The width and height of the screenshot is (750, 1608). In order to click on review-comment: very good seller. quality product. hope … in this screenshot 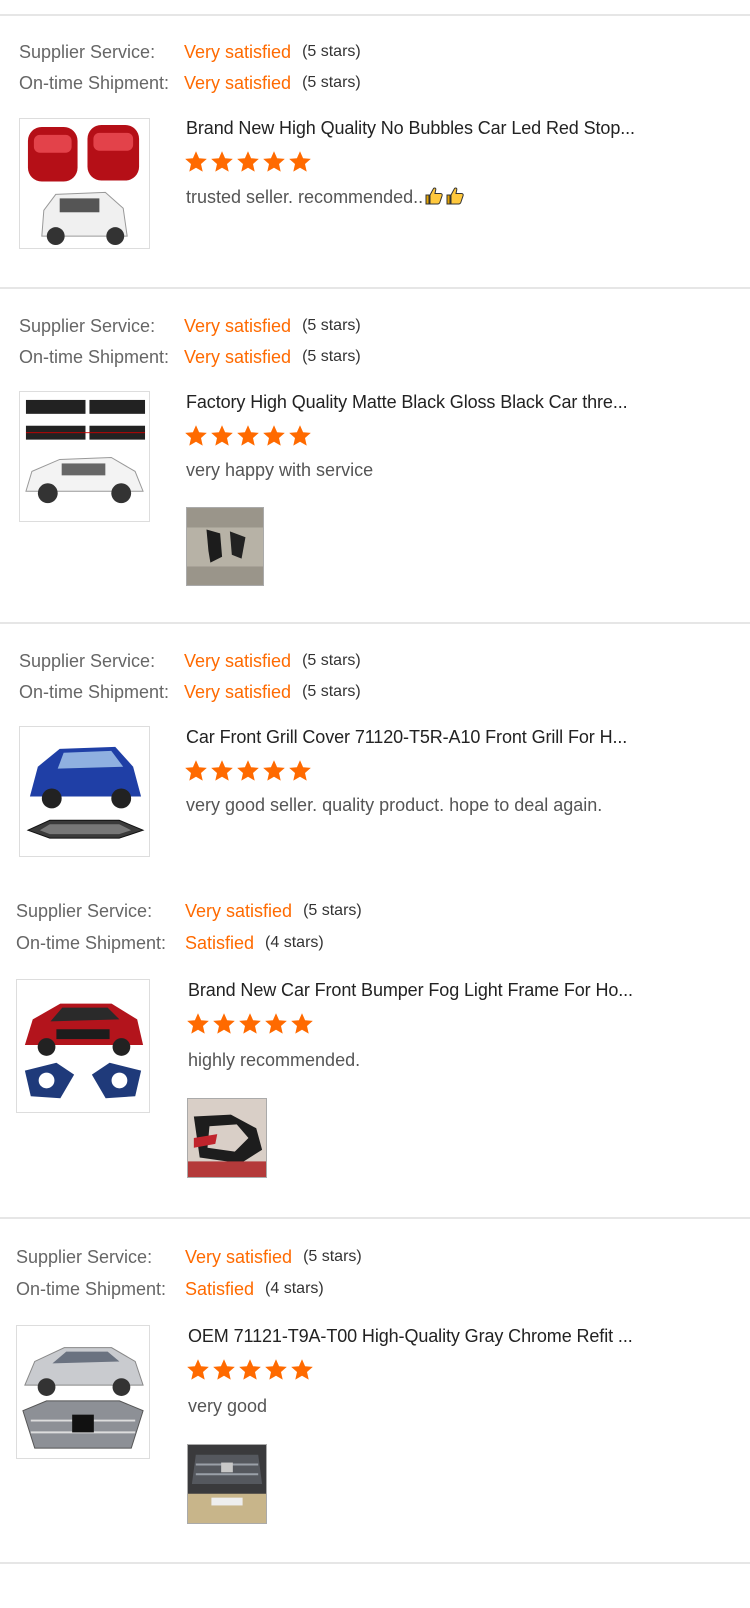, I will do `click(394, 805)`.